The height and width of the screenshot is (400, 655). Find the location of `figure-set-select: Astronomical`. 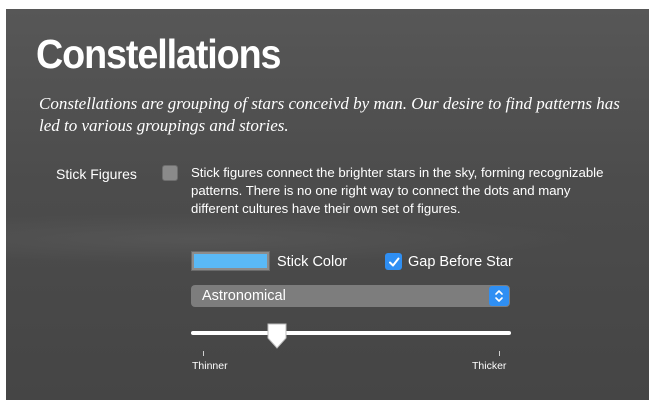

figure-set-select: Astronomical is located at coordinates (350, 296).